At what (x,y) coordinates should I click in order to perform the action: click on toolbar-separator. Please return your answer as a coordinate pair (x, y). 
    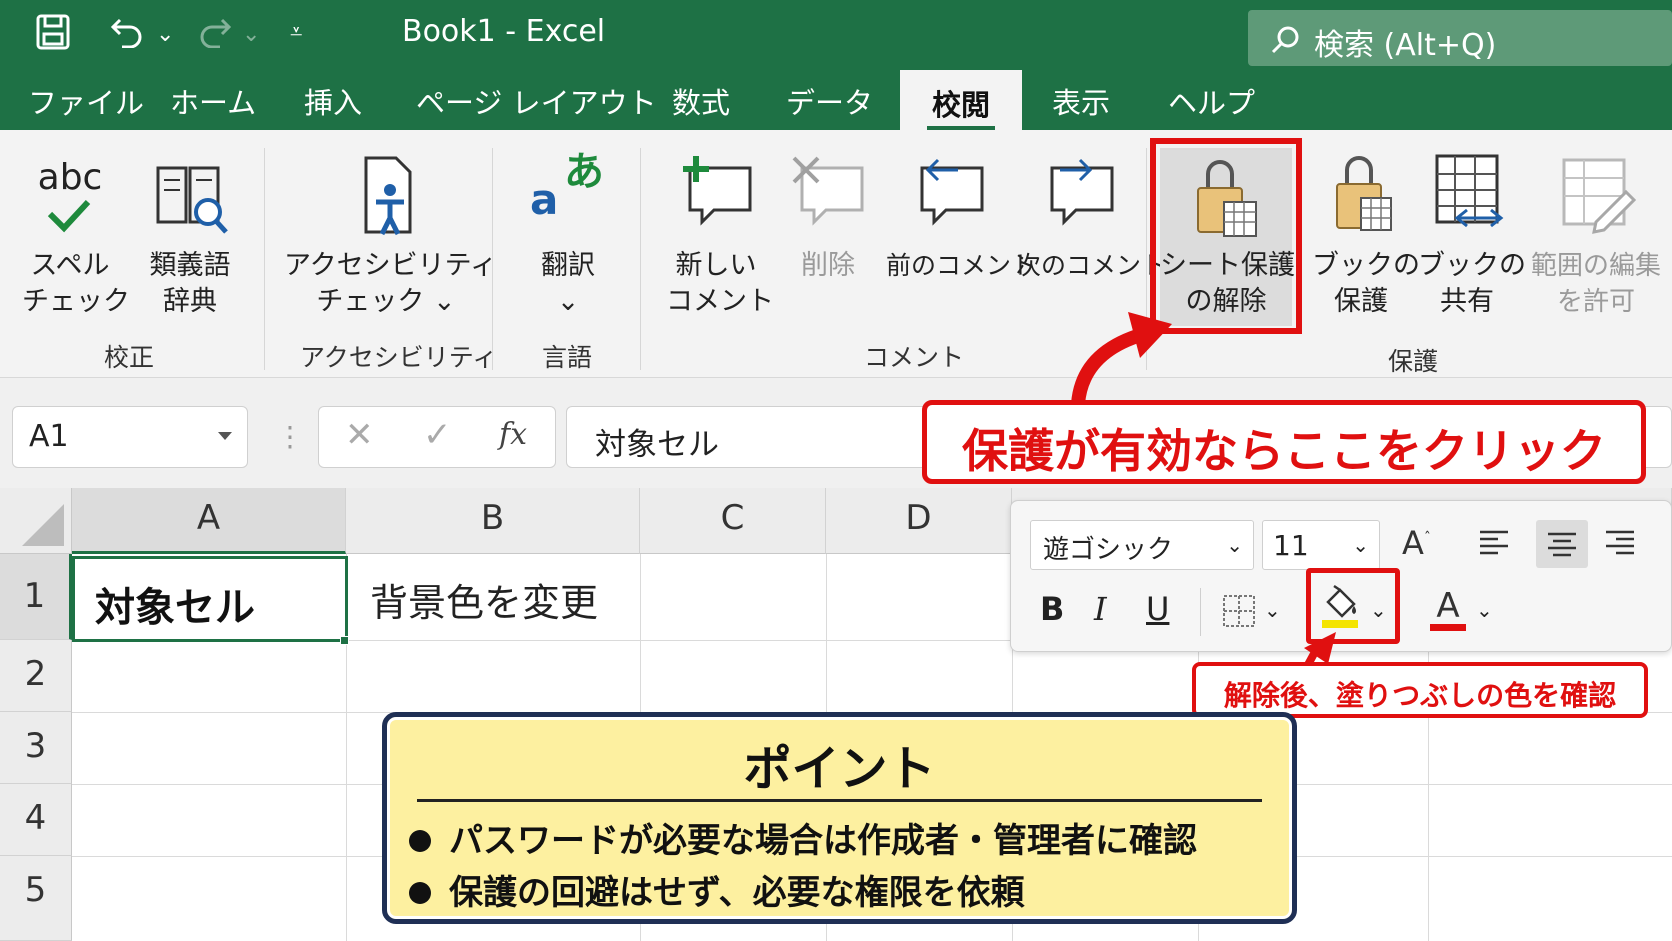
    Looking at the image, I should click on (1200, 612).